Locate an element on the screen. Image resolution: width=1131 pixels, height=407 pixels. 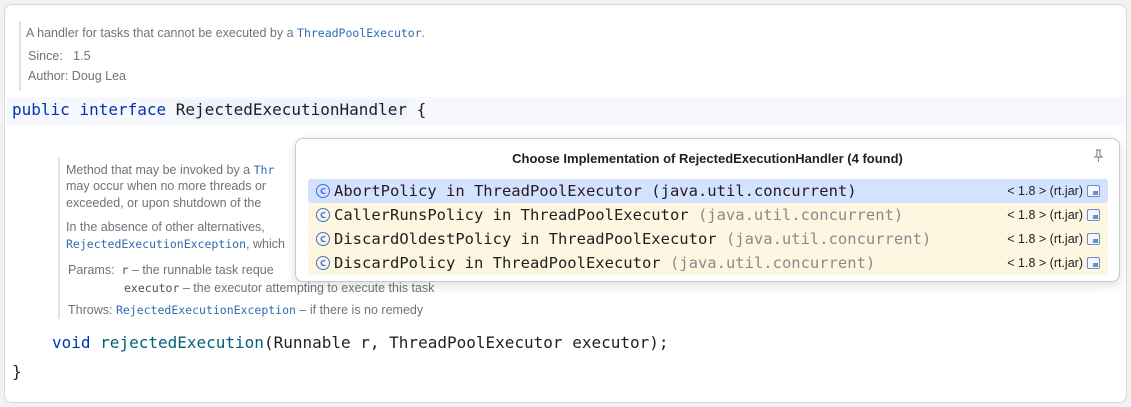
method-doc-line3: exceeded, or upon shutdown of the is located at coordinates (164, 203).